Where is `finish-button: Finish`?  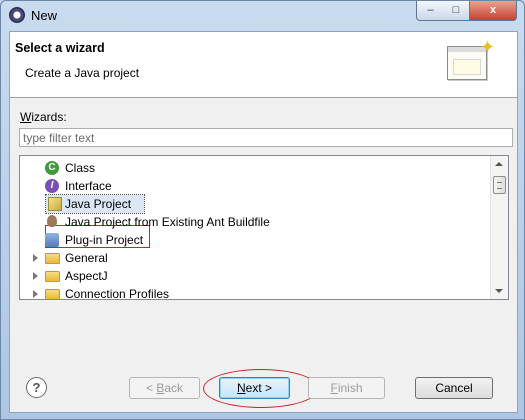 finish-button: Finish is located at coordinates (346, 388).